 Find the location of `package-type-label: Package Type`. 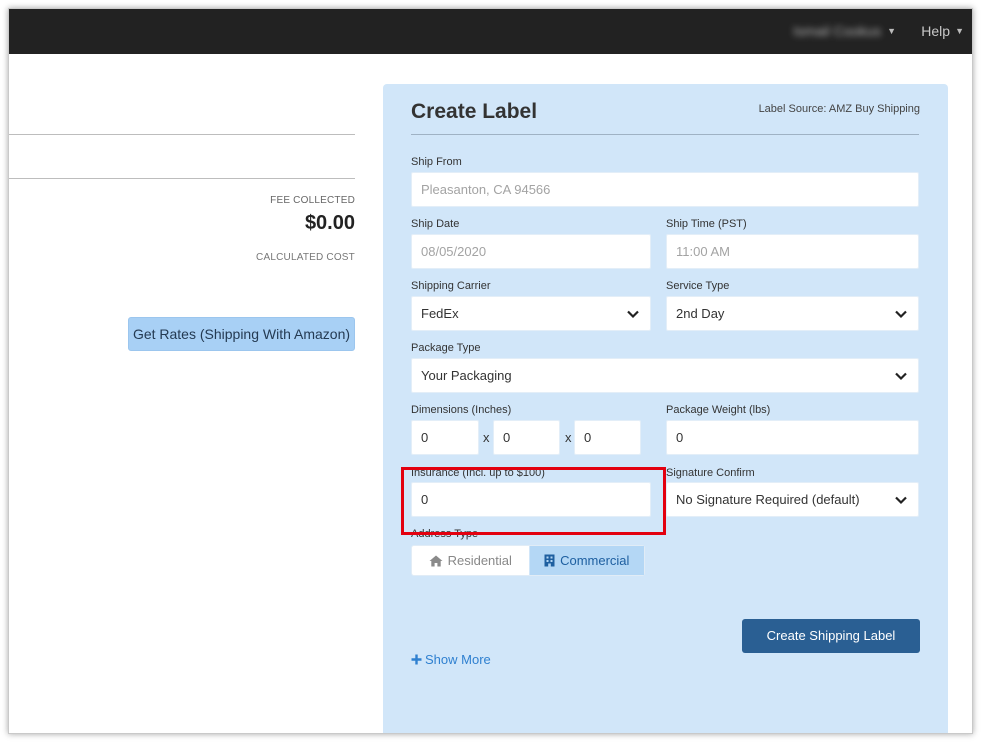

package-type-label: Package Type is located at coordinates (446, 348).